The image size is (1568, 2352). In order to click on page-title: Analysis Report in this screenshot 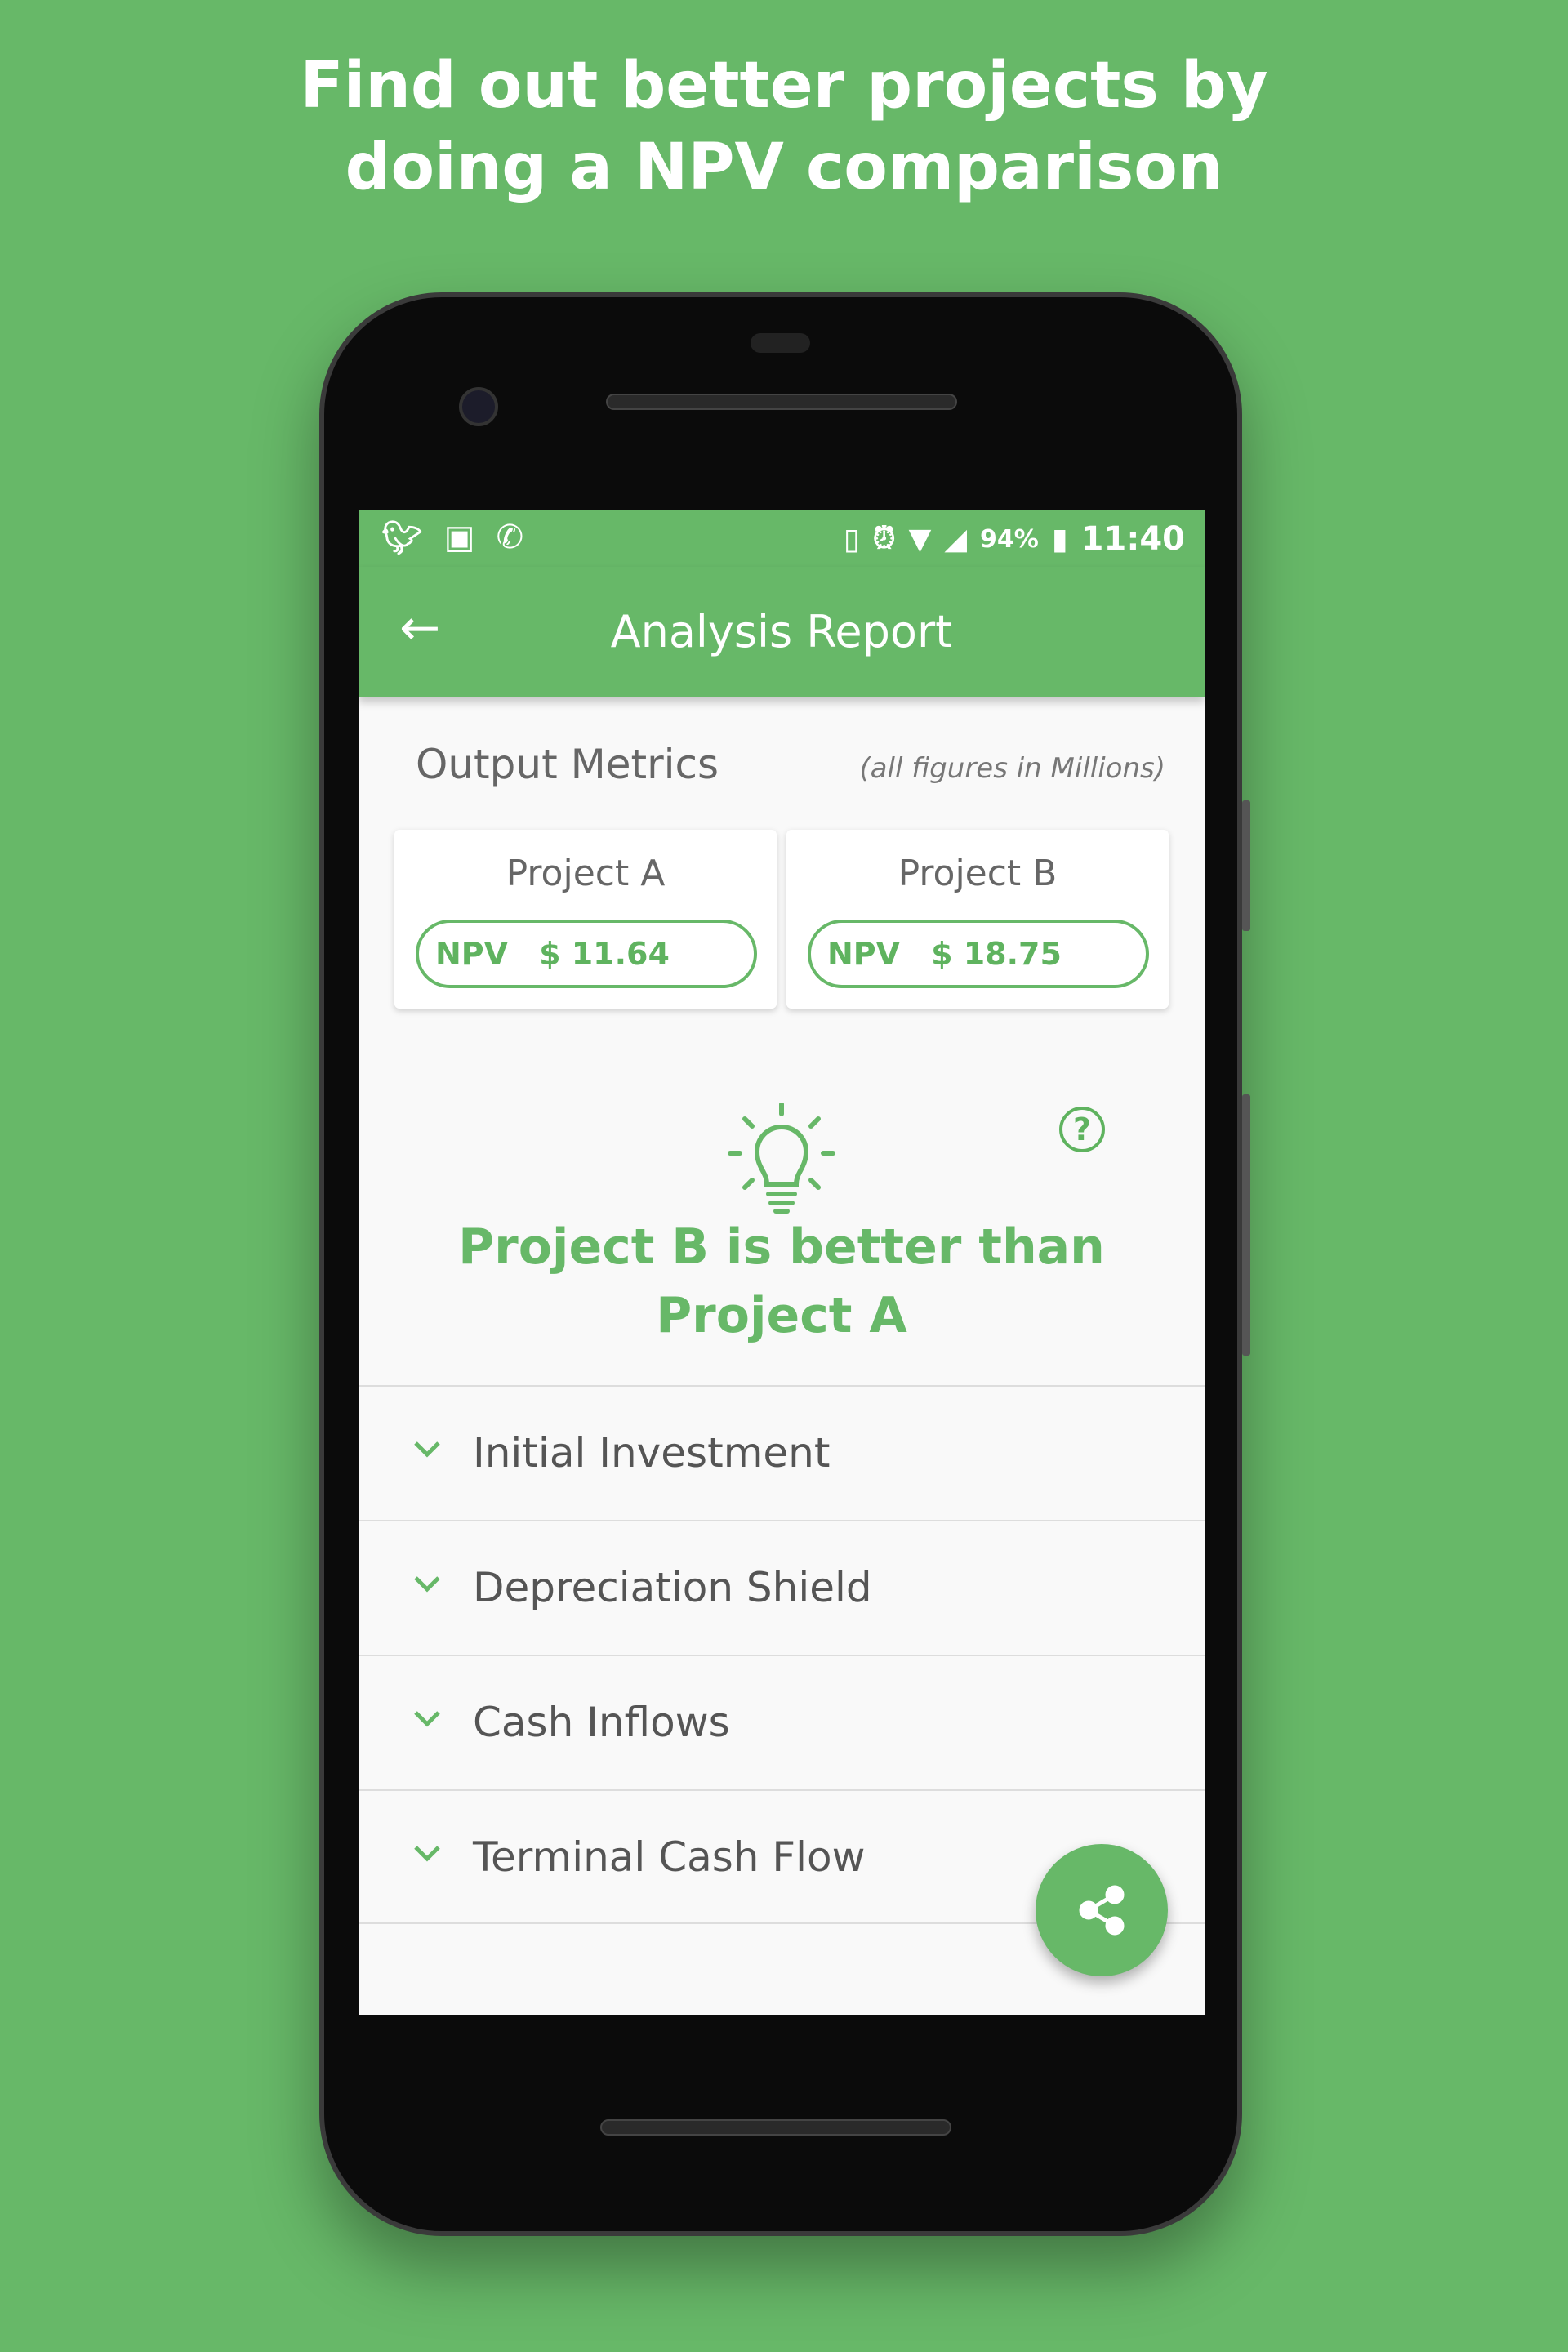, I will do `click(781, 631)`.